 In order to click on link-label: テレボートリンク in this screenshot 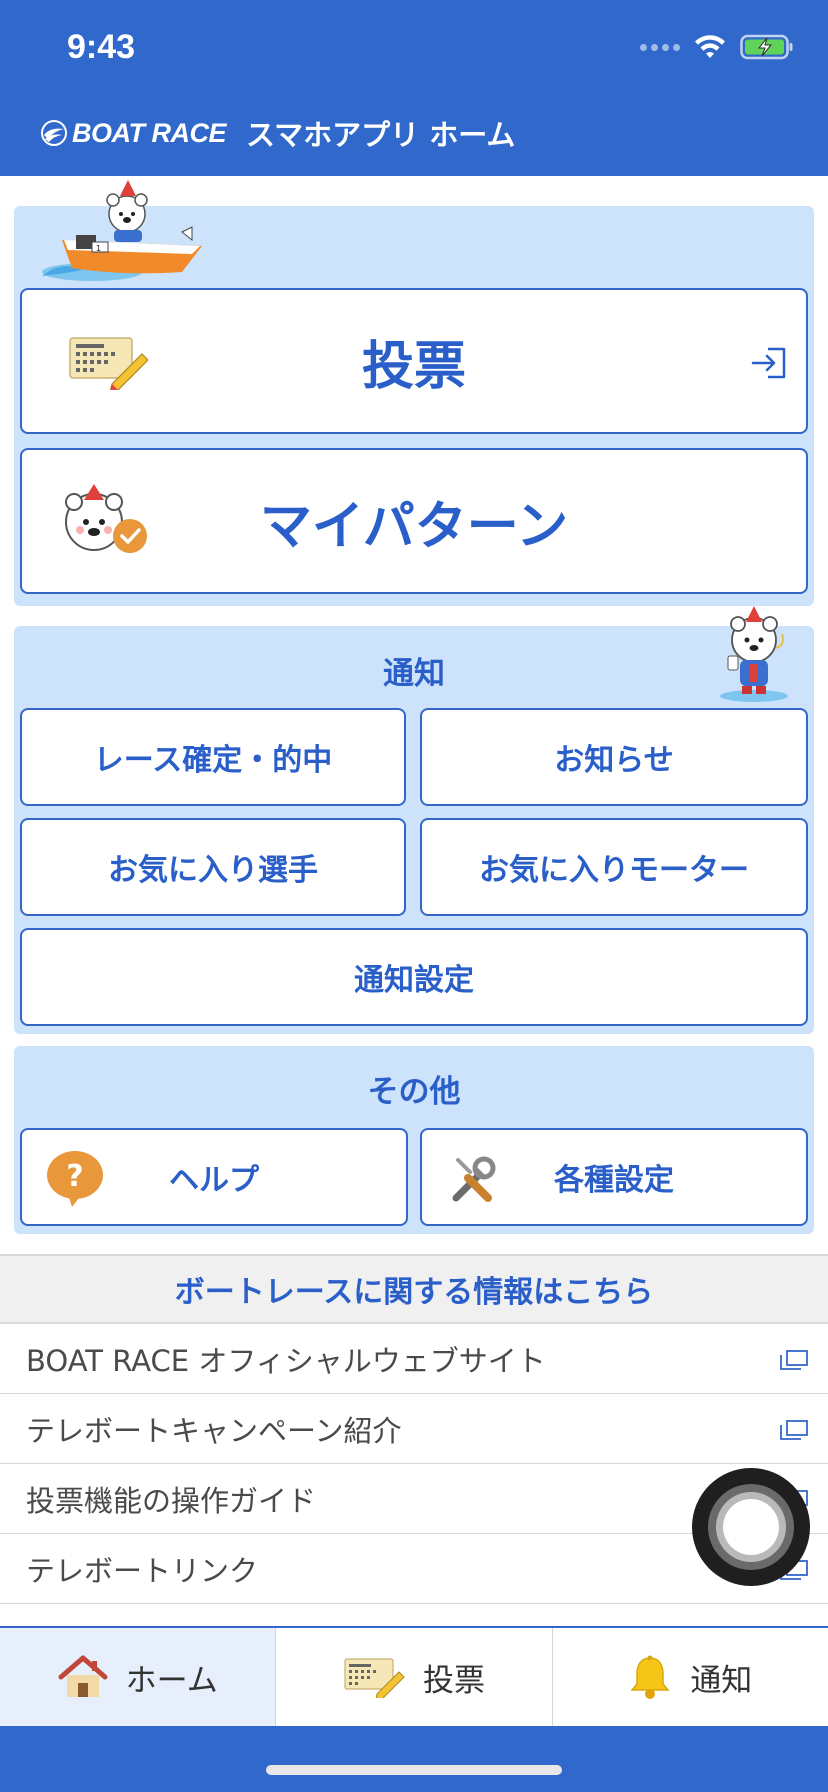, I will do `click(142, 1570)`.